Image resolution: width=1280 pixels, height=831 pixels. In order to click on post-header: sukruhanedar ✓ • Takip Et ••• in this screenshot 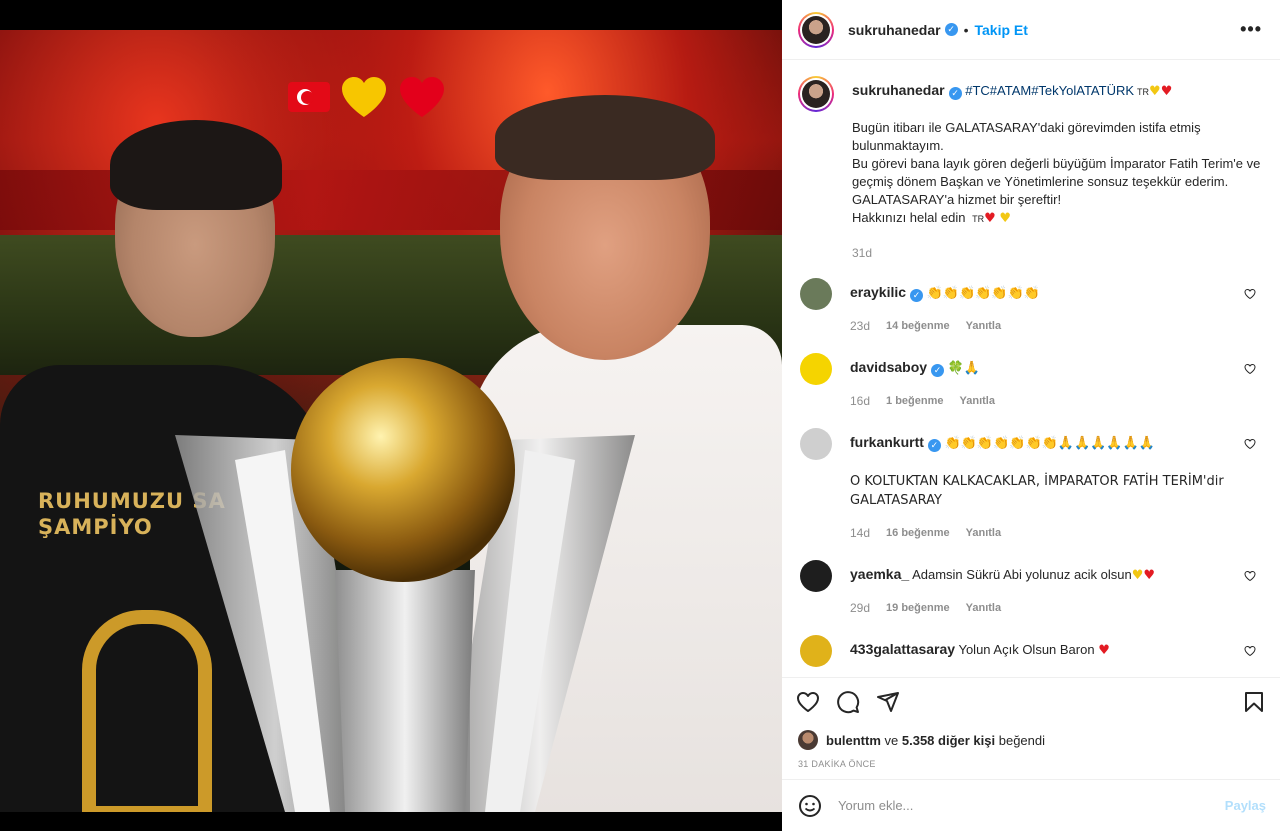, I will do `click(1031, 30)`.